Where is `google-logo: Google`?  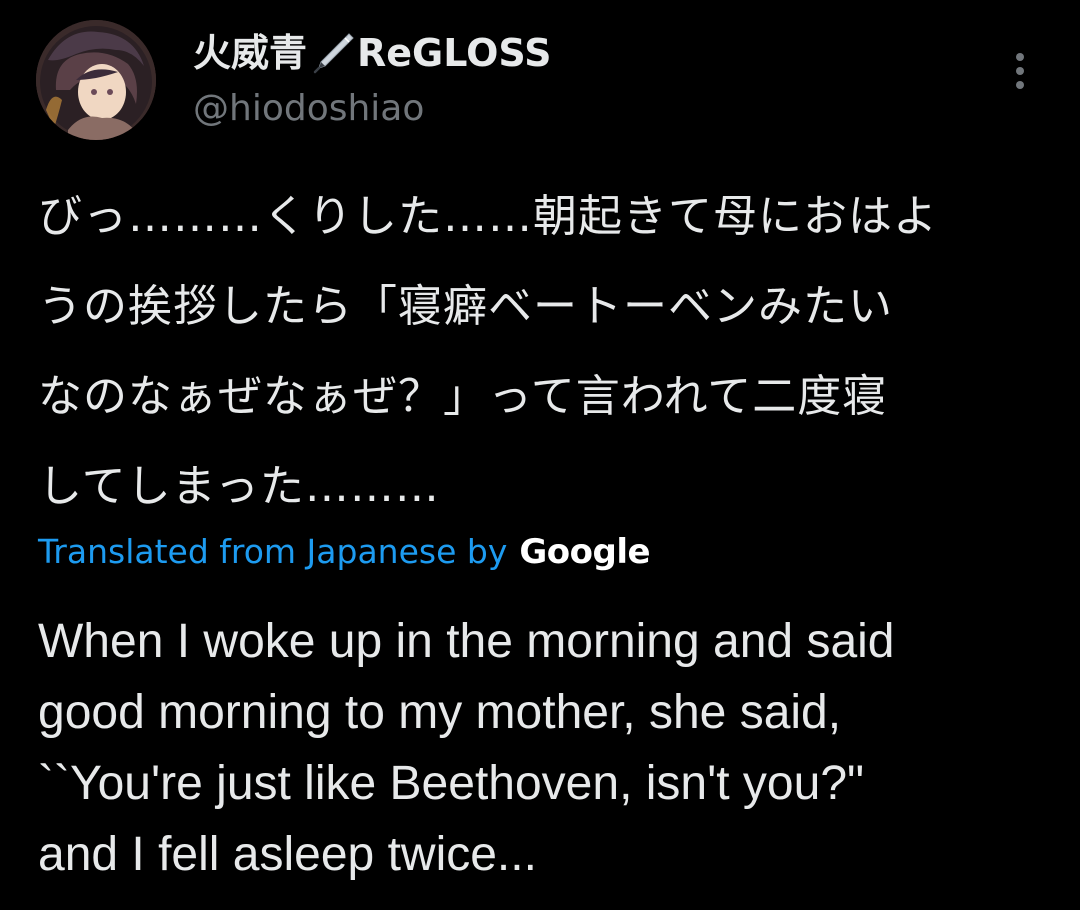 google-logo: Google is located at coordinates (585, 552).